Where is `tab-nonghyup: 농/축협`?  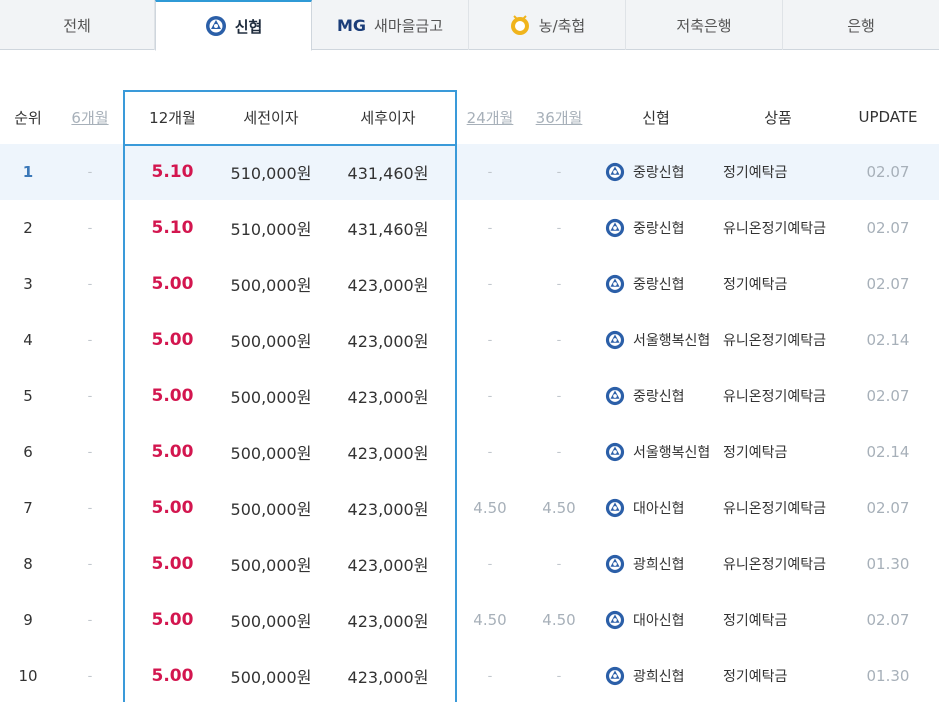
tab-nonghyup: 농/축협 is located at coordinates (547, 25).